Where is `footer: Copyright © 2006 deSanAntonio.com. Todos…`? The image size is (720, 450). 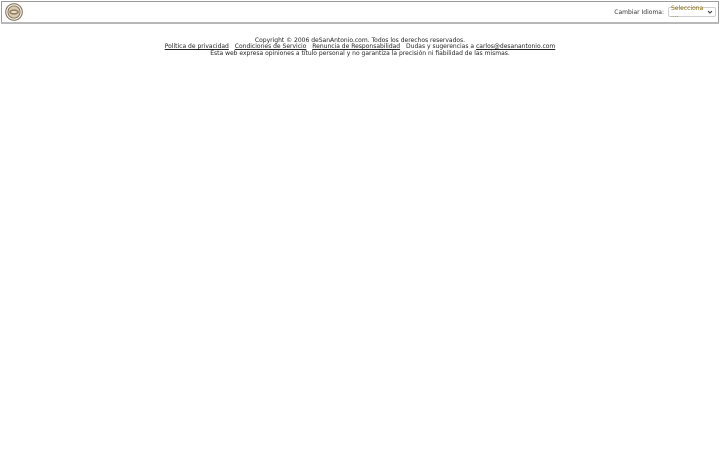
footer: Copyright © 2006 deSanAntonio.com. Todos… is located at coordinates (360, 47).